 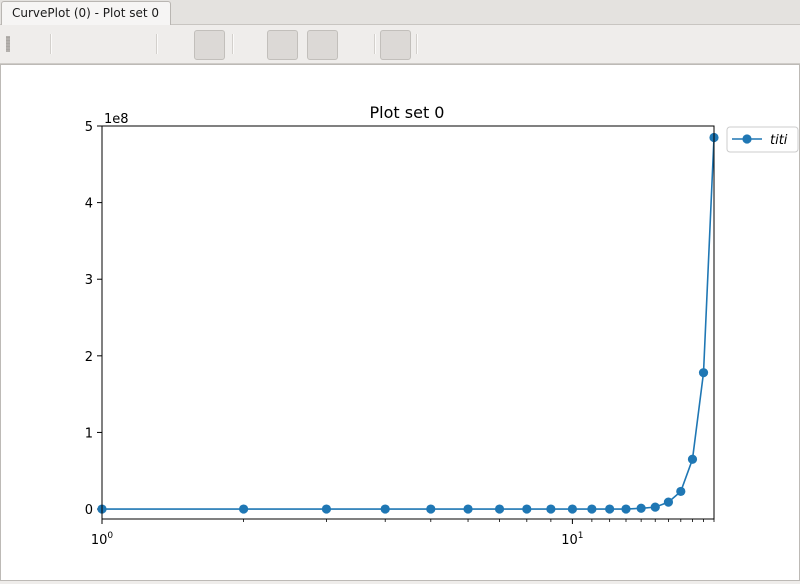 What do you see at coordinates (89, 510) in the screenshot?
I see `y-tick-label: 0` at bounding box center [89, 510].